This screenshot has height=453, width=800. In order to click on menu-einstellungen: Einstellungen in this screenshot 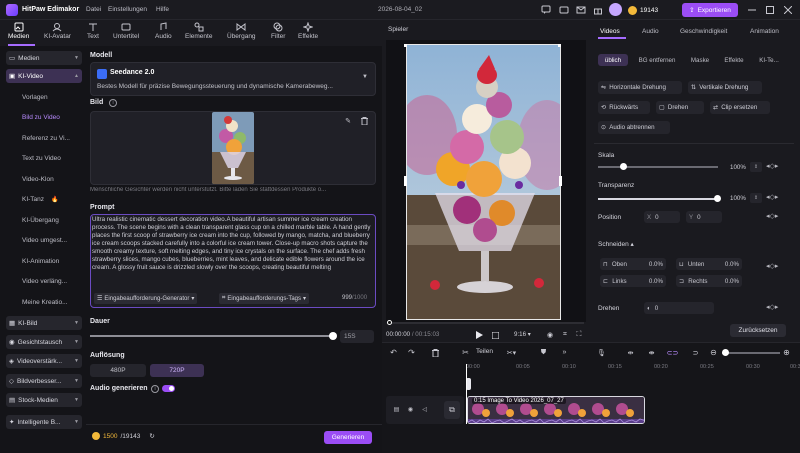, I will do `click(127, 9)`.